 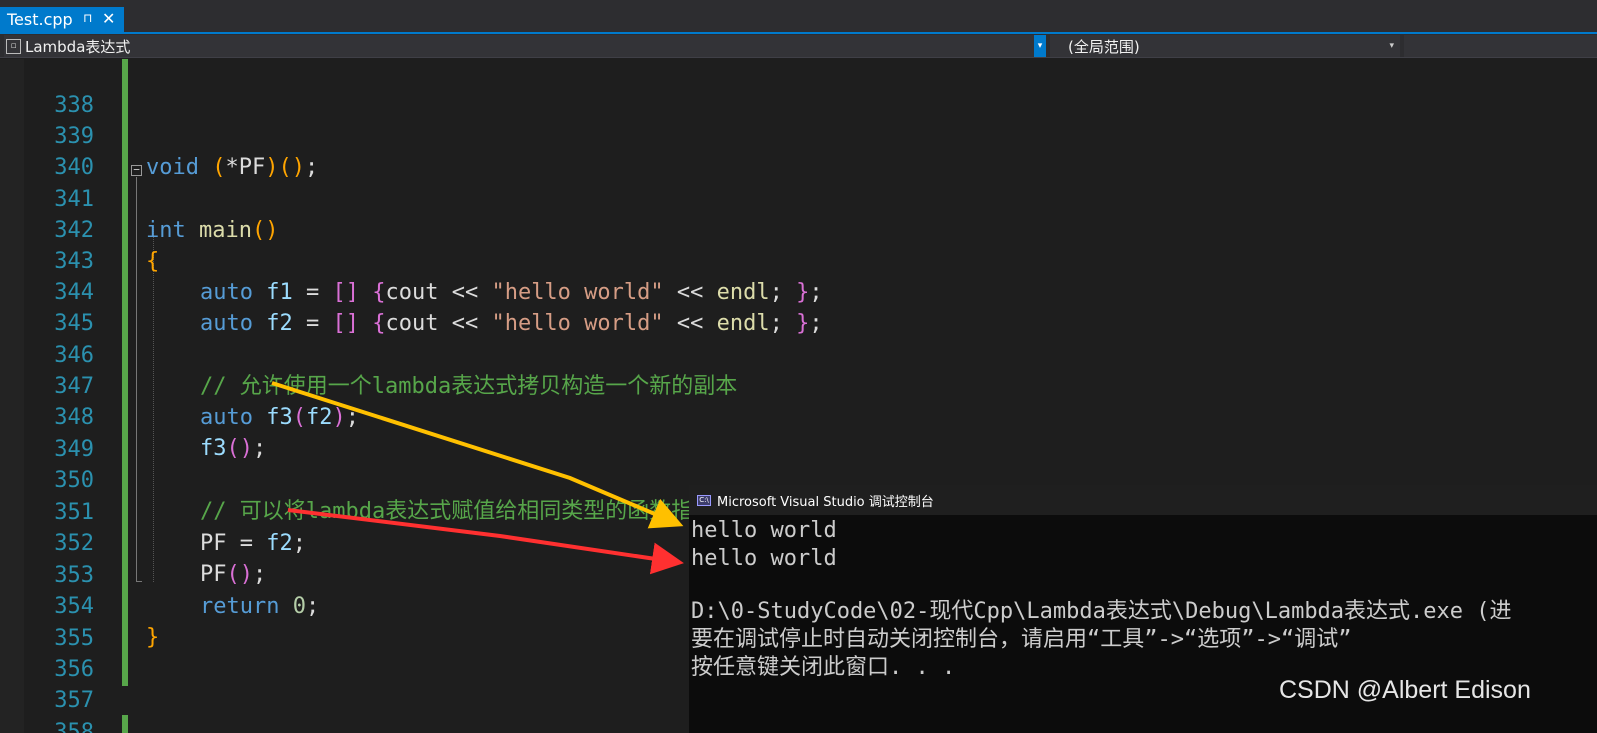 I want to click on console-title-bar: C:\ Microsoft Visual Studio 调试控制台, so click(x=1143, y=500).